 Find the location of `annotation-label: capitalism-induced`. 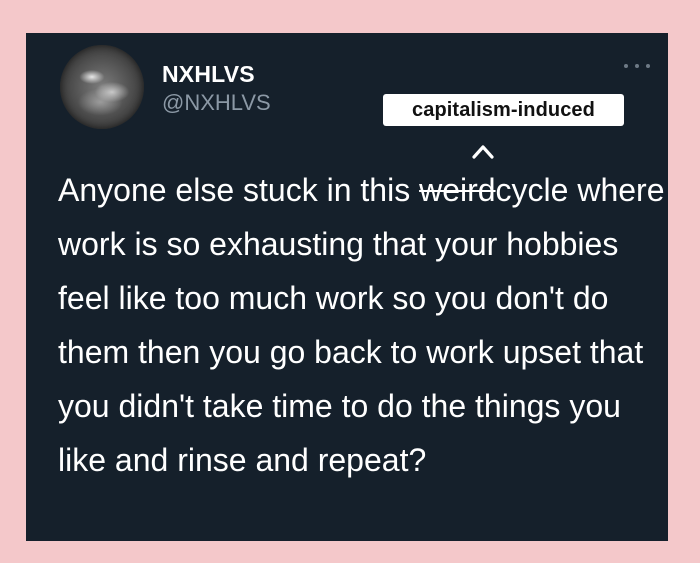

annotation-label: capitalism-induced is located at coordinates (503, 110).